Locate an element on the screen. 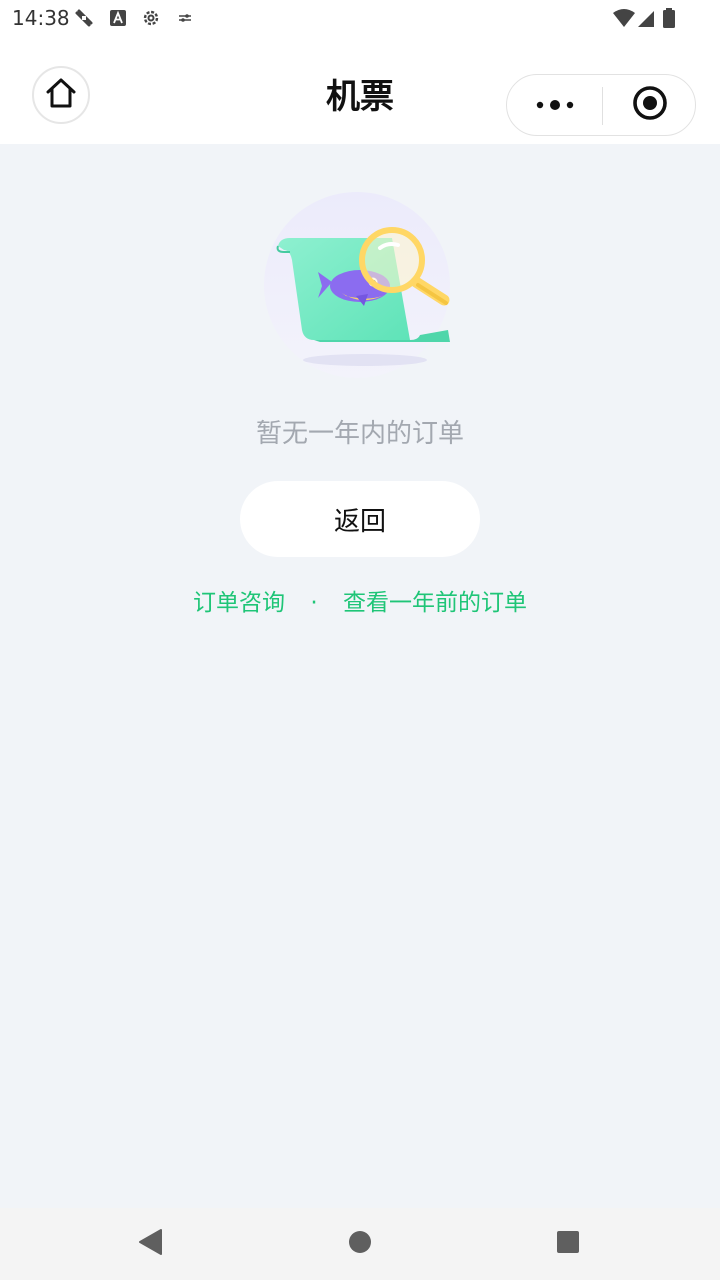 The width and height of the screenshot is (720, 1280). empty-state-message: 暂无一年内的订单 is located at coordinates (359, 434).